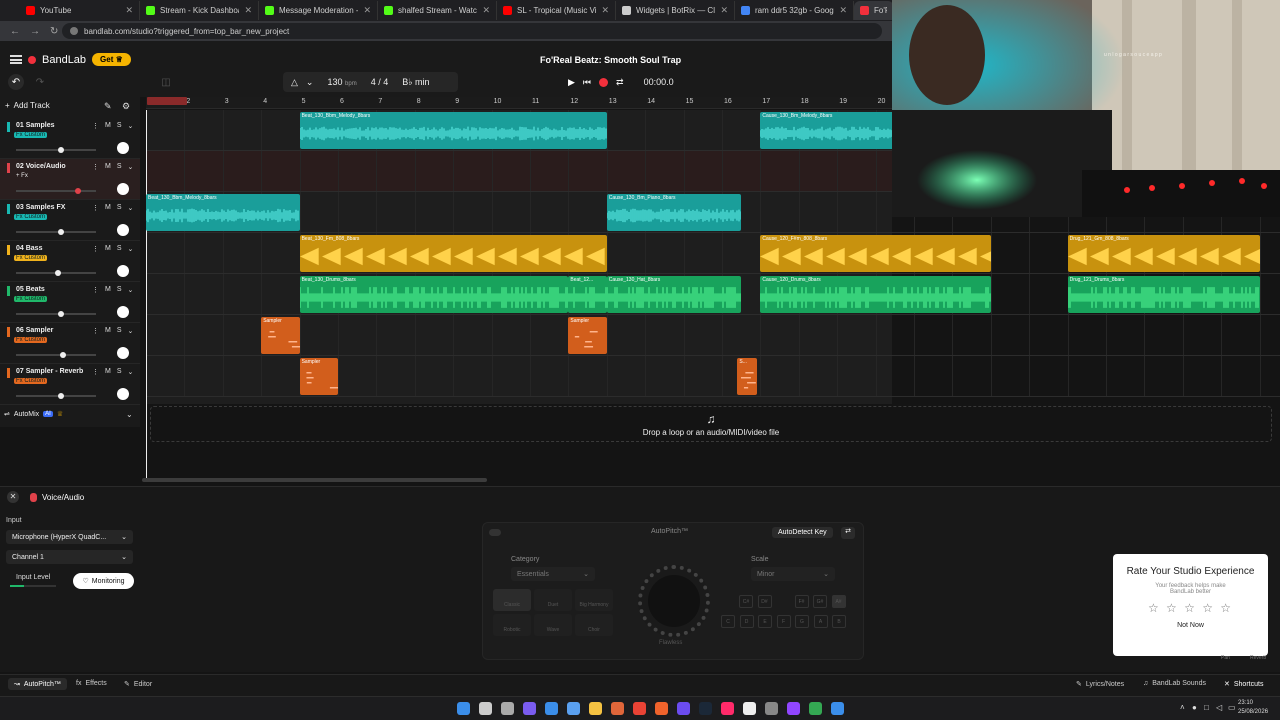 The width and height of the screenshot is (1280, 720). I want to click on track-name: 01 Samples, so click(35, 125).